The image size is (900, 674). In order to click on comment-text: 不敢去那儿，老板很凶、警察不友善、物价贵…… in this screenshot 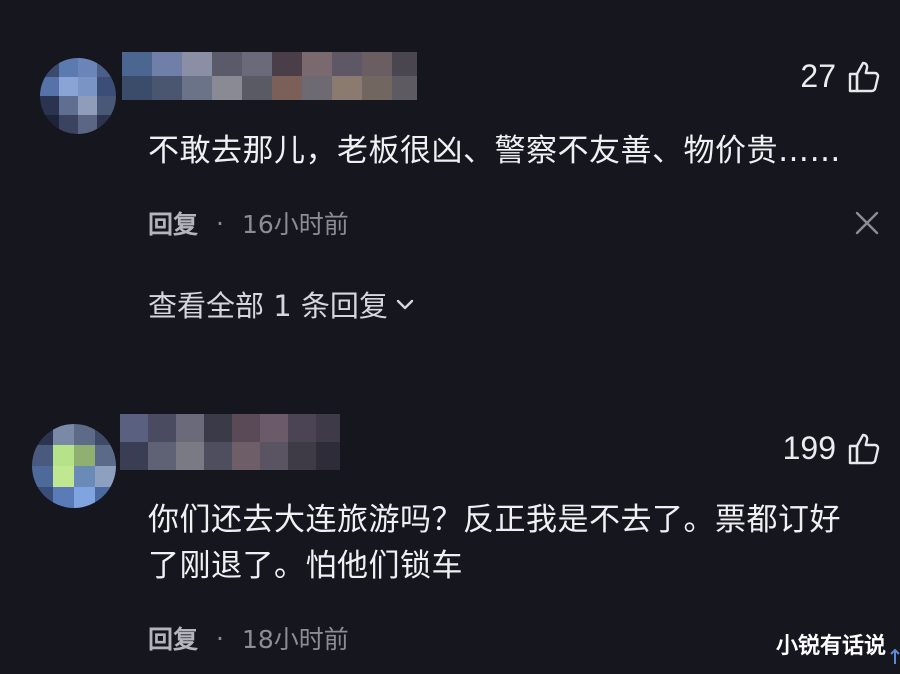, I will do `click(494, 151)`.